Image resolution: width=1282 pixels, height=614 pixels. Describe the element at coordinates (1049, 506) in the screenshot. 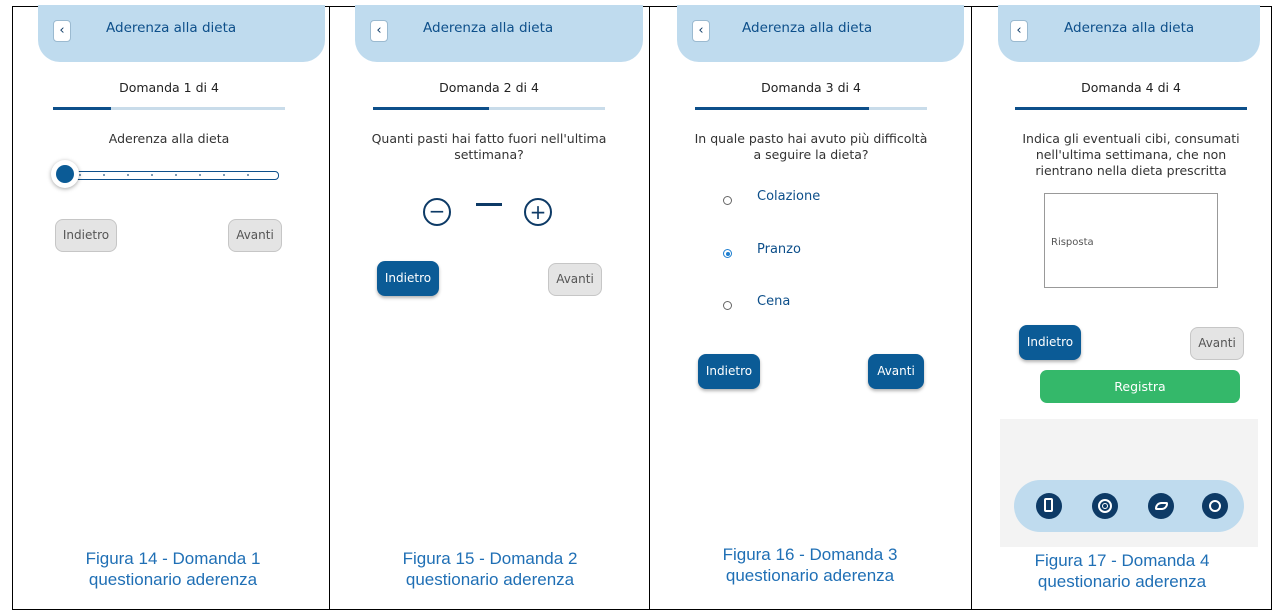

I see `diary-icon` at that location.